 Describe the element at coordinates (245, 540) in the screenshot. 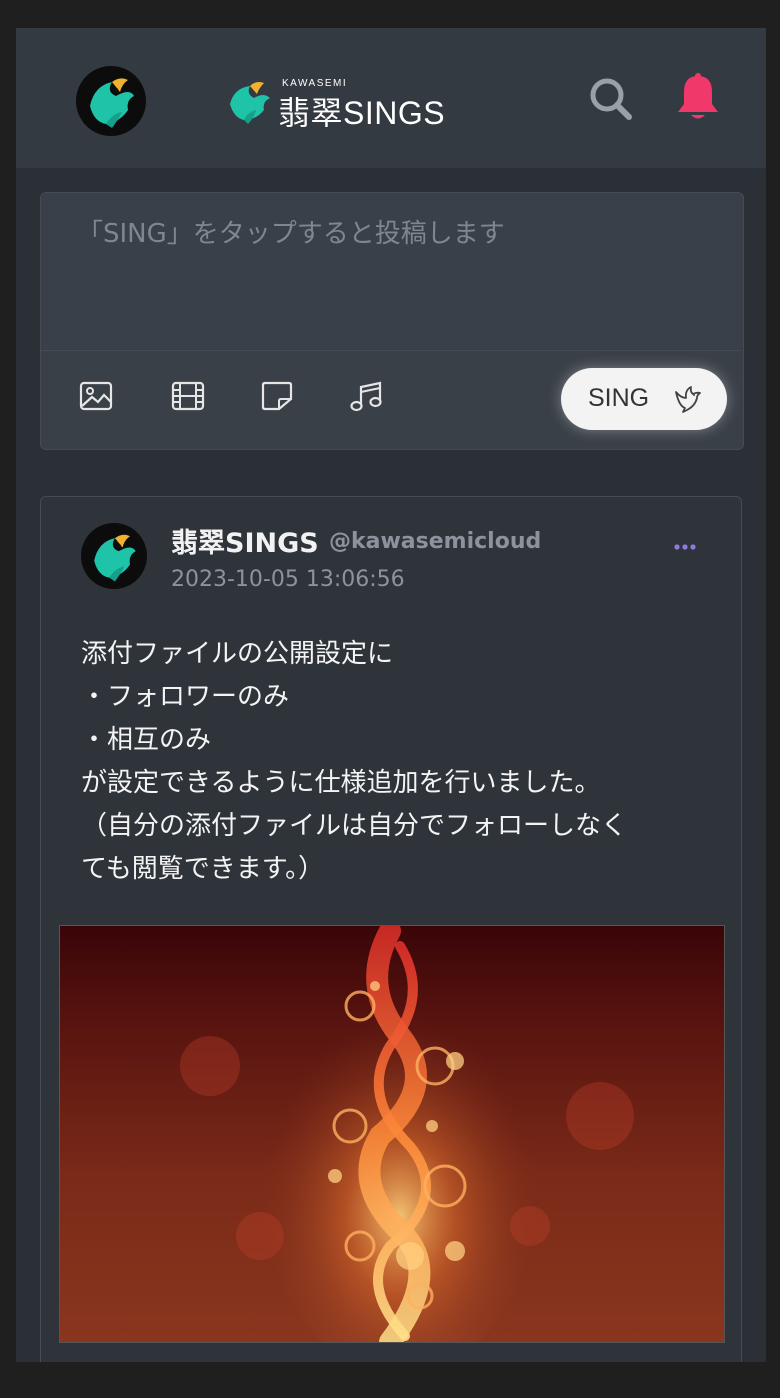

I see `post-author-name: 翡翠SINGS` at that location.